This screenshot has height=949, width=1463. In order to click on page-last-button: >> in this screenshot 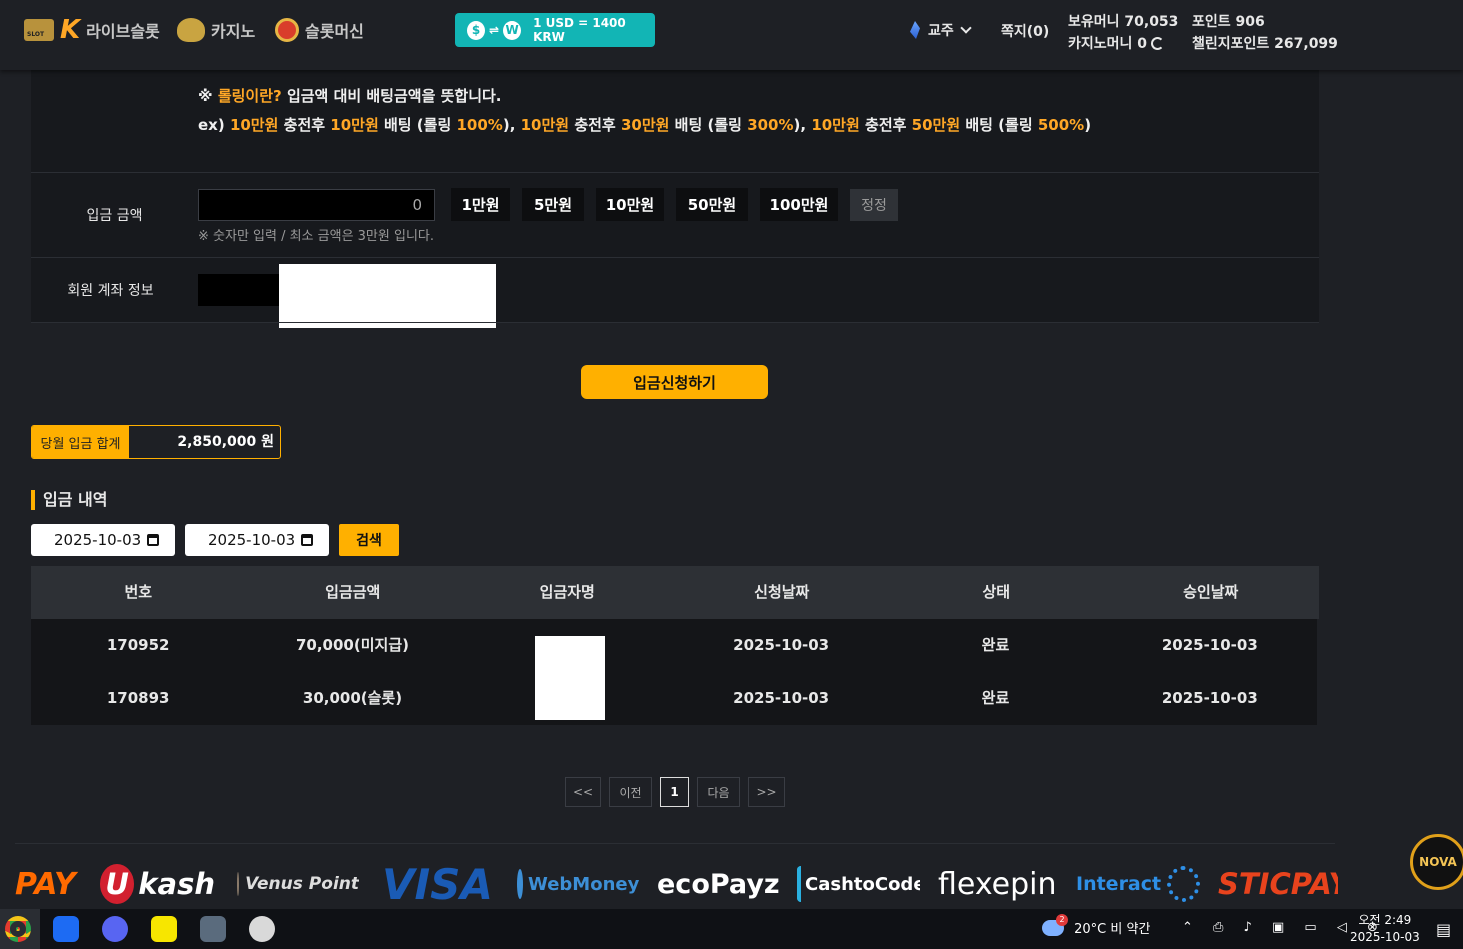, I will do `click(766, 792)`.